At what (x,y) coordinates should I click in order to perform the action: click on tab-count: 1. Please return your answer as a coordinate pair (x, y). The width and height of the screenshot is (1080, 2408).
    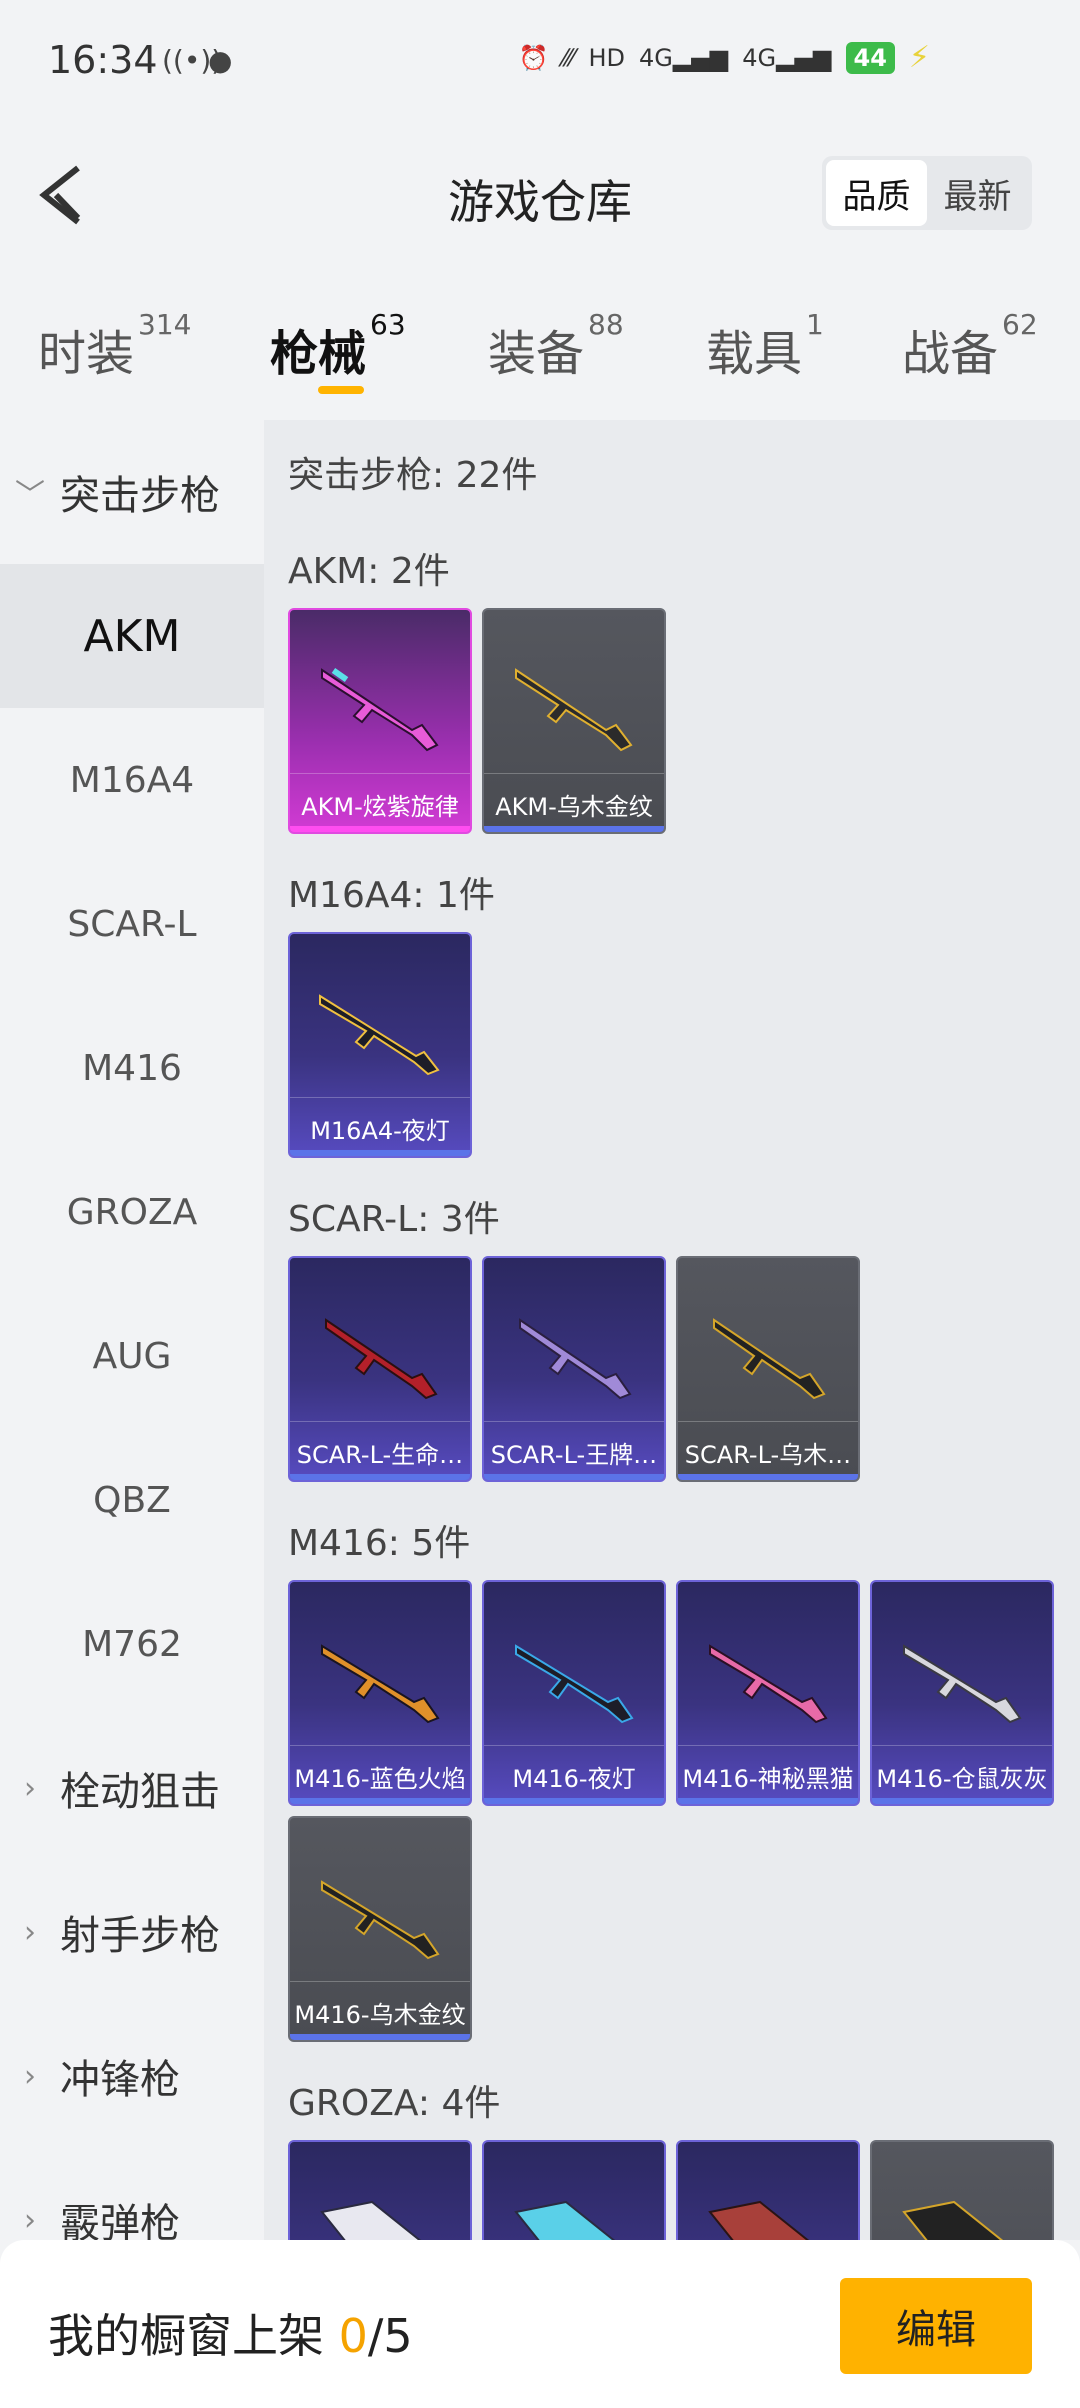
    Looking at the image, I should click on (815, 324).